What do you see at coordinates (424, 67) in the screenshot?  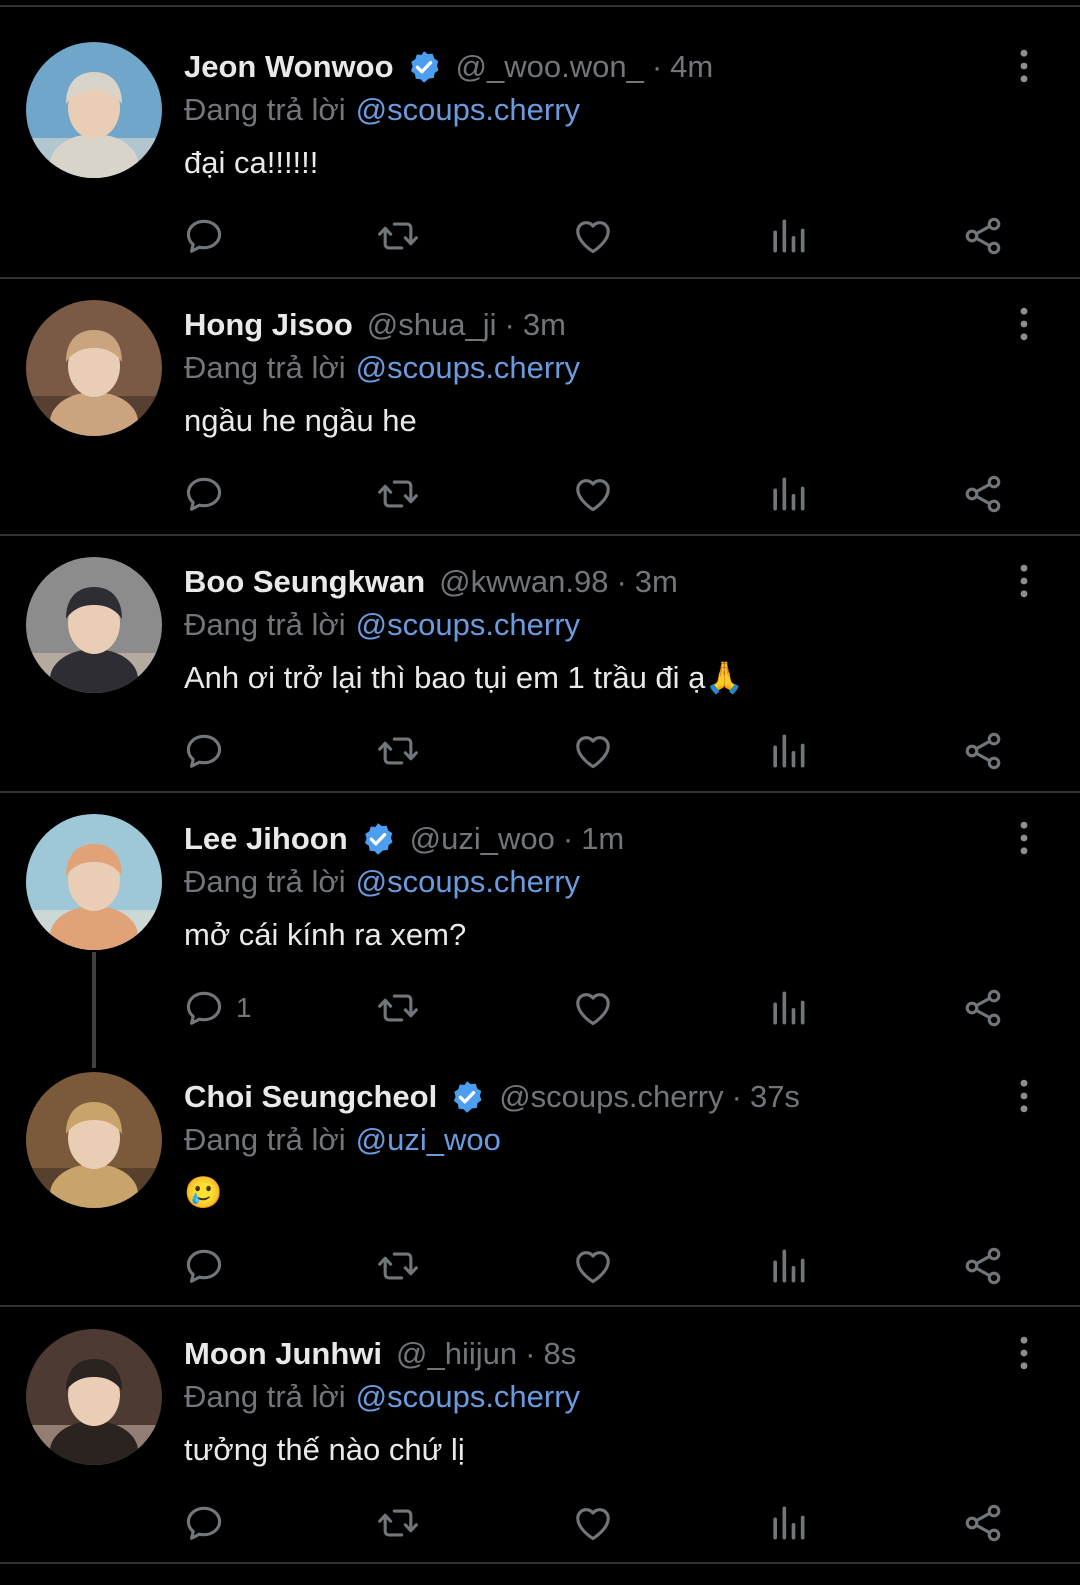 I see `verified-badge-icon` at bounding box center [424, 67].